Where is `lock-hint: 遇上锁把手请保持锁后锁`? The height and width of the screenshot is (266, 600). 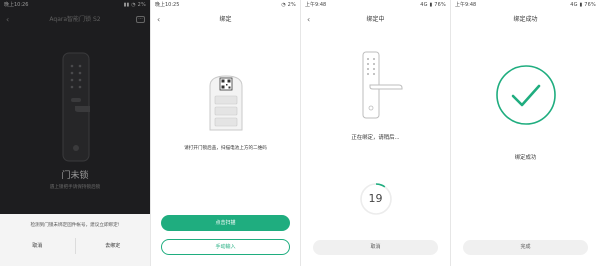
lock-hint: 遇上锁把手请保持锁后锁 is located at coordinates (75, 187).